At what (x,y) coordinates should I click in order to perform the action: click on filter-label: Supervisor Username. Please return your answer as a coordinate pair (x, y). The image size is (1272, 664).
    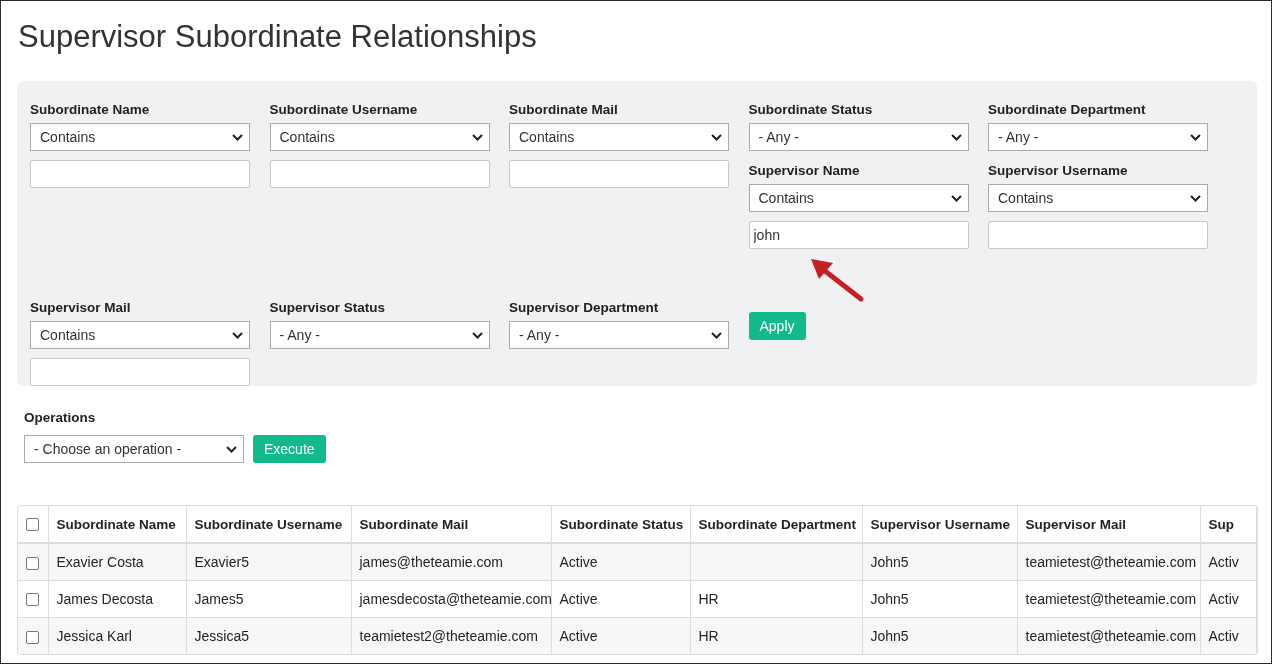
    Looking at the image, I should click on (1058, 170).